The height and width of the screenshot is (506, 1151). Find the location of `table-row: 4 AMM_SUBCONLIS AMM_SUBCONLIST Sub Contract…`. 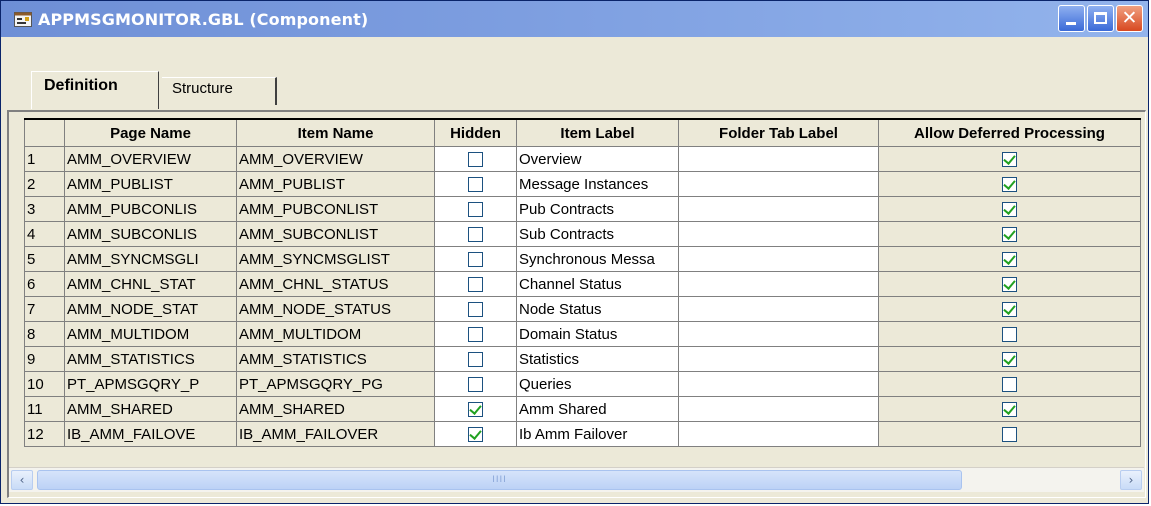

table-row: 4 AMM_SUBCONLIS AMM_SUBCONLIST Sub Contract… is located at coordinates (582, 234).